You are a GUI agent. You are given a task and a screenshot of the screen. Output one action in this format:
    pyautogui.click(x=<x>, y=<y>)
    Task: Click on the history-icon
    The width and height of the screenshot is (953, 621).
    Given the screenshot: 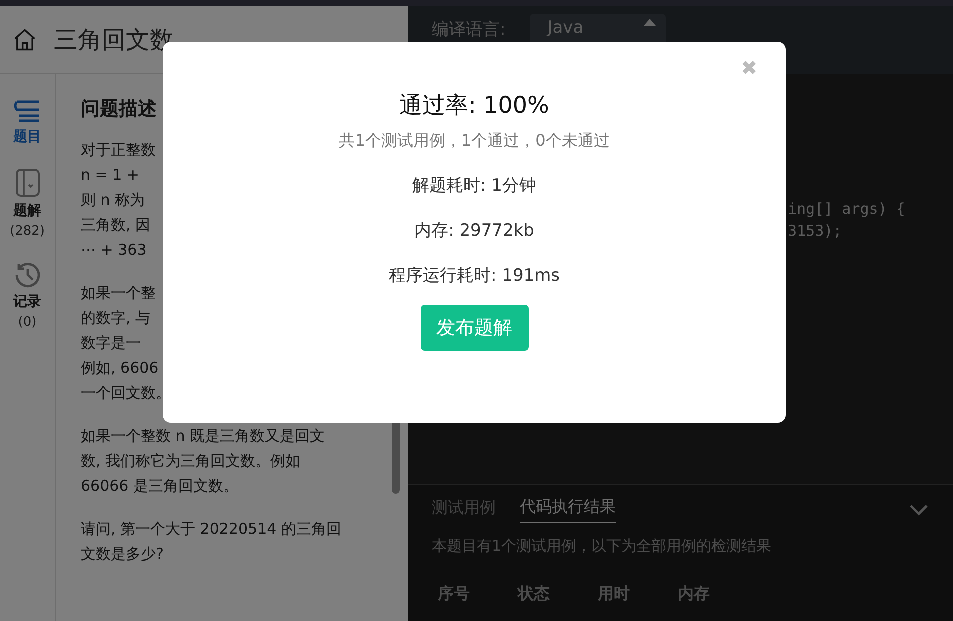 What is the action you would take?
    pyautogui.click(x=28, y=275)
    